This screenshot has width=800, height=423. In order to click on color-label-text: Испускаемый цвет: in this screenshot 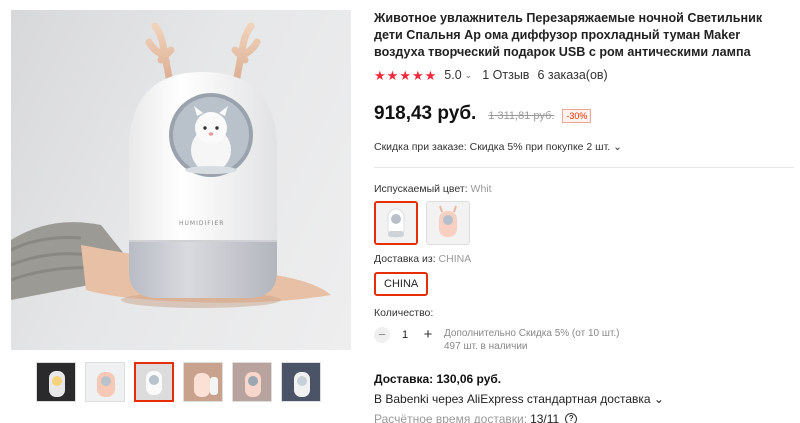, I will do `click(421, 189)`.